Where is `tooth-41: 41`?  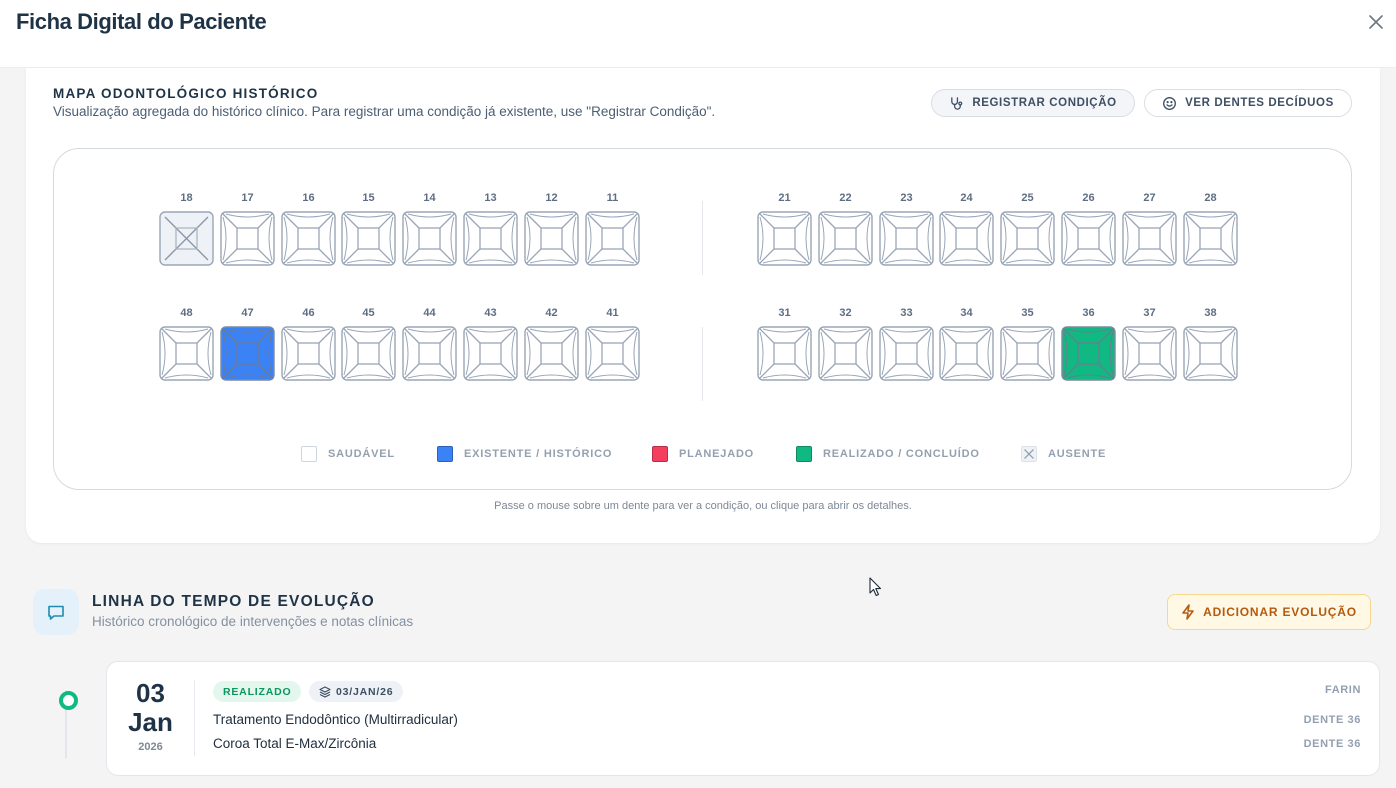
tooth-41: 41 is located at coordinates (612, 343).